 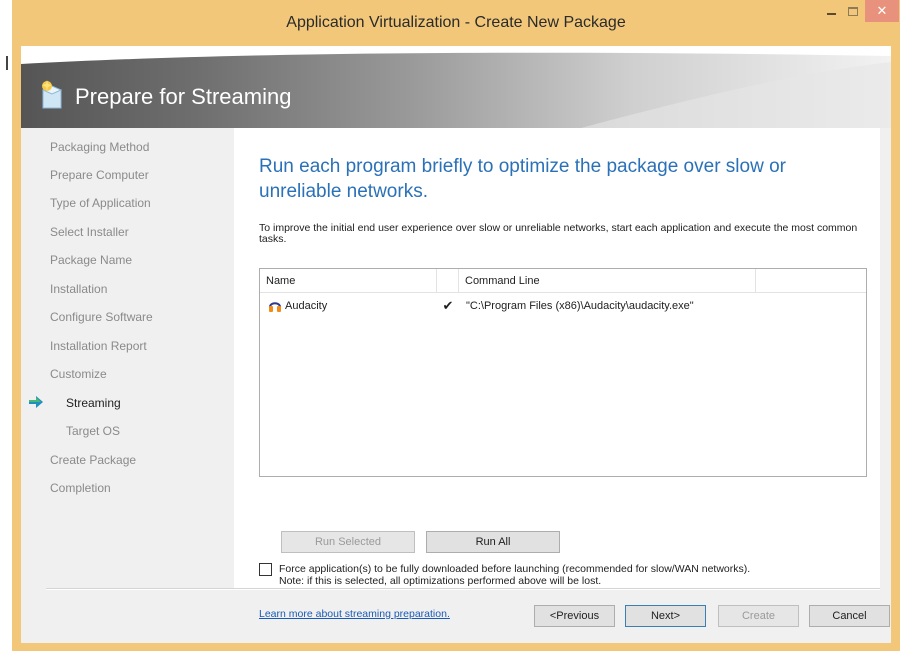 I want to click on column-separator, so click(x=755, y=281).